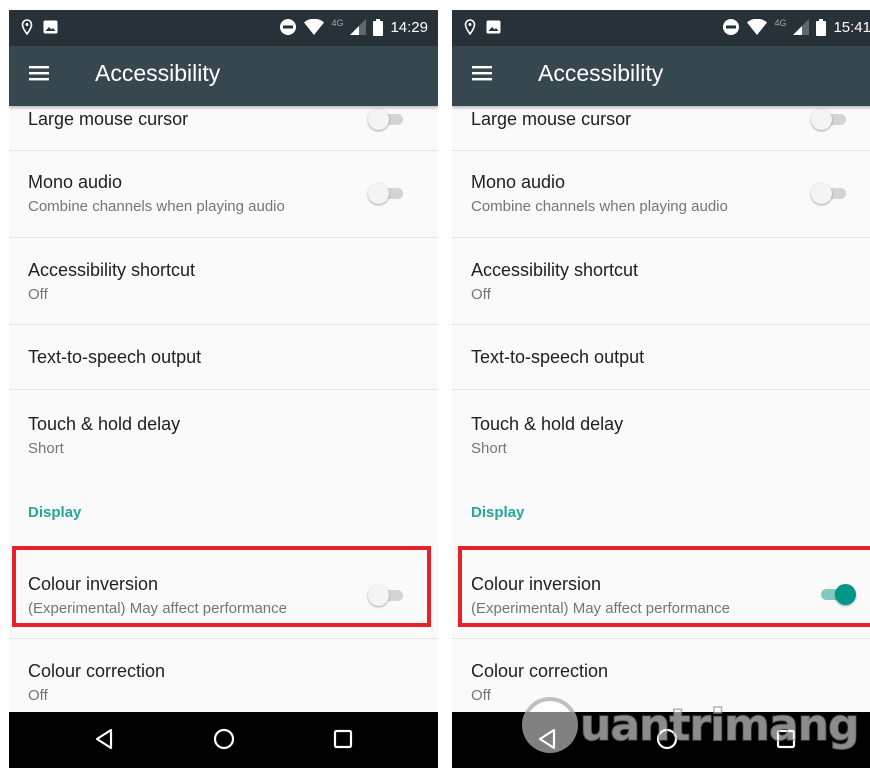 The width and height of the screenshot is (870, 768). What do you see at coordinates (409, 27) in the screenshot?
I see `clock: 14:29` at bounding box center [409, 27].